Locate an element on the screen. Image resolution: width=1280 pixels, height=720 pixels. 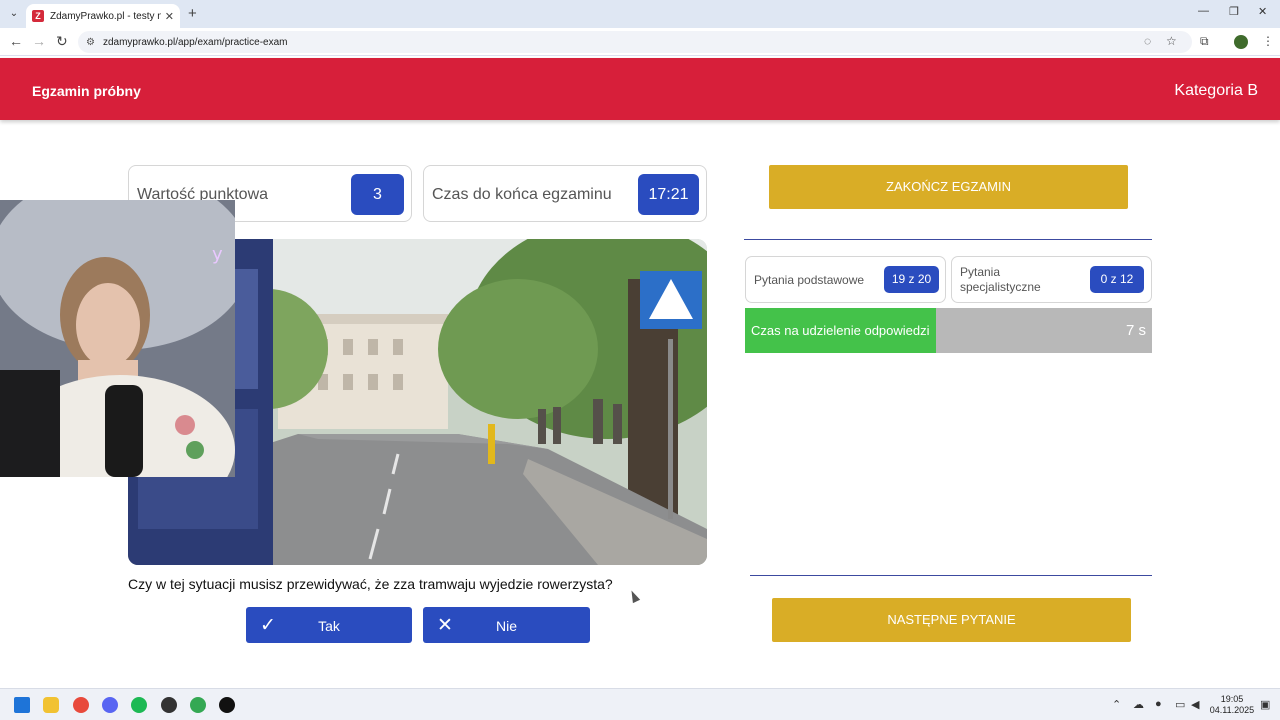
specialist-questions-box: Pytania specjalistyczne 0 z 12 is located at coordinates (1051, 279).